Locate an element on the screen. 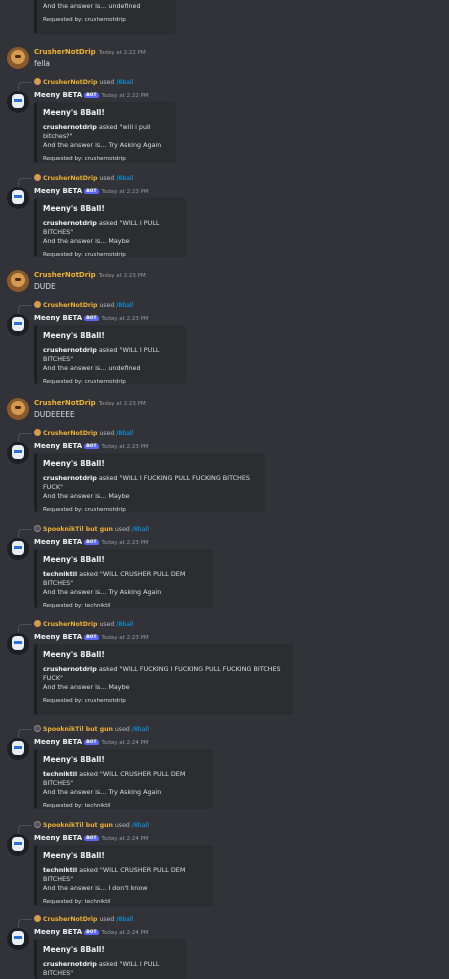  message-content: DUDE is located at coordinates (45, 286).